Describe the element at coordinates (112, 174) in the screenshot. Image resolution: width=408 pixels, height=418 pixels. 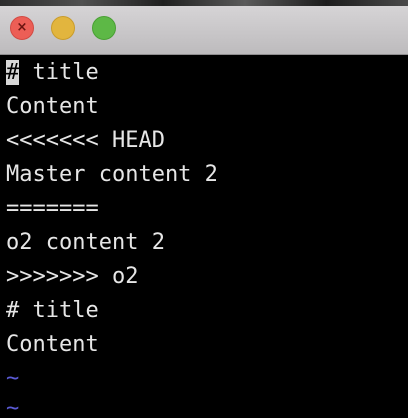
I see `editor-line: Master content 2` at that location.